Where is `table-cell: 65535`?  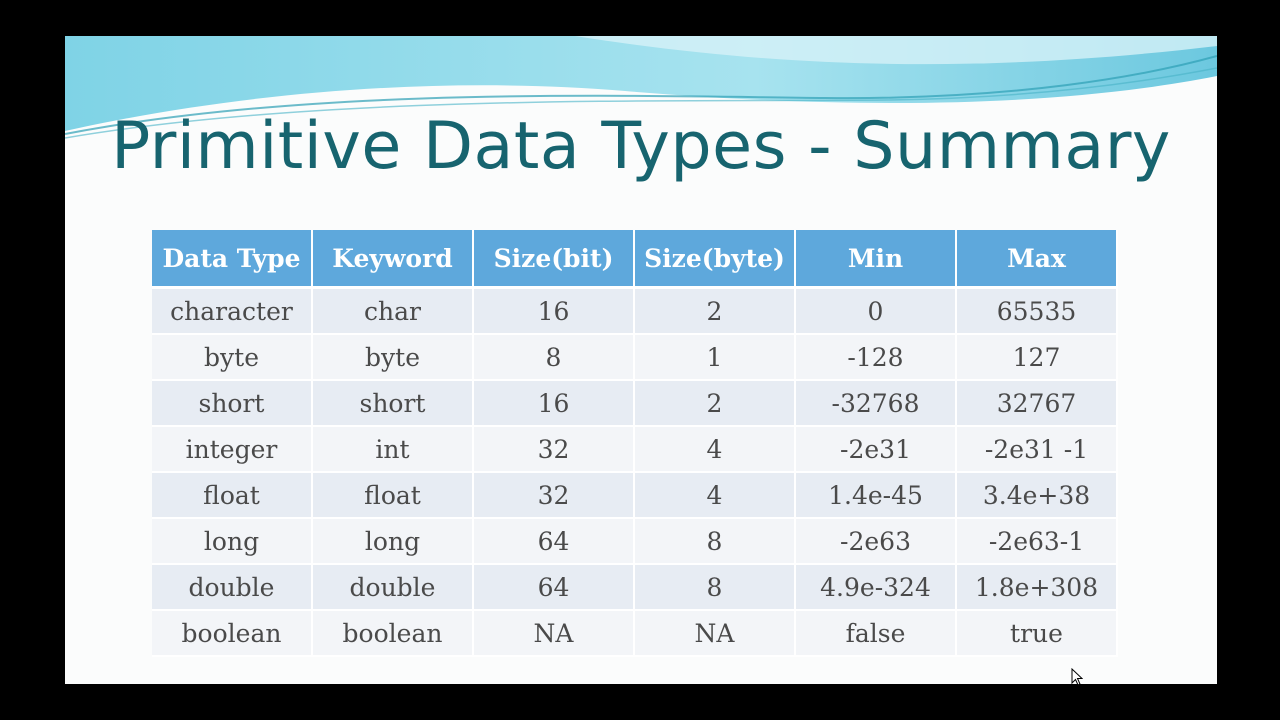
table-cell: 65535 is located at coordinates (1037, 311).